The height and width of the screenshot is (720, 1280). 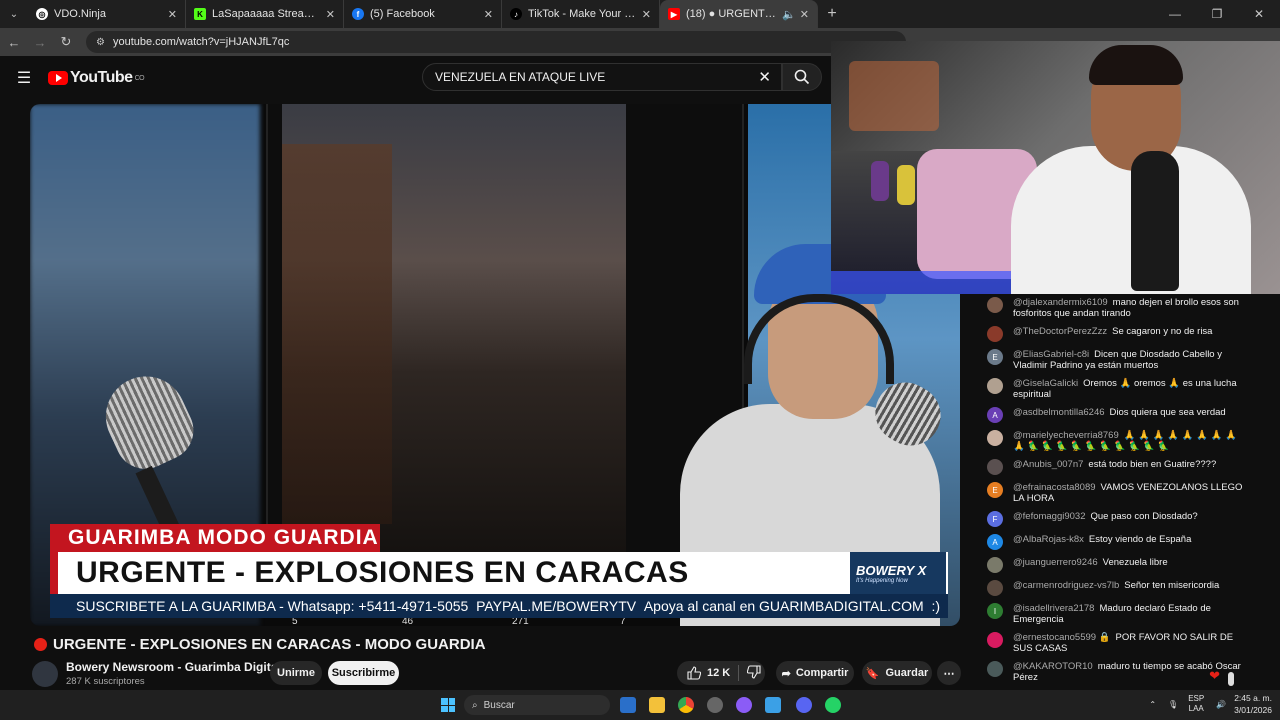 I want to click on browser-tab-active: ▶ (18) ● URGENTE - EXPLOS 🔈 ✕, so click(x=739, y=14).